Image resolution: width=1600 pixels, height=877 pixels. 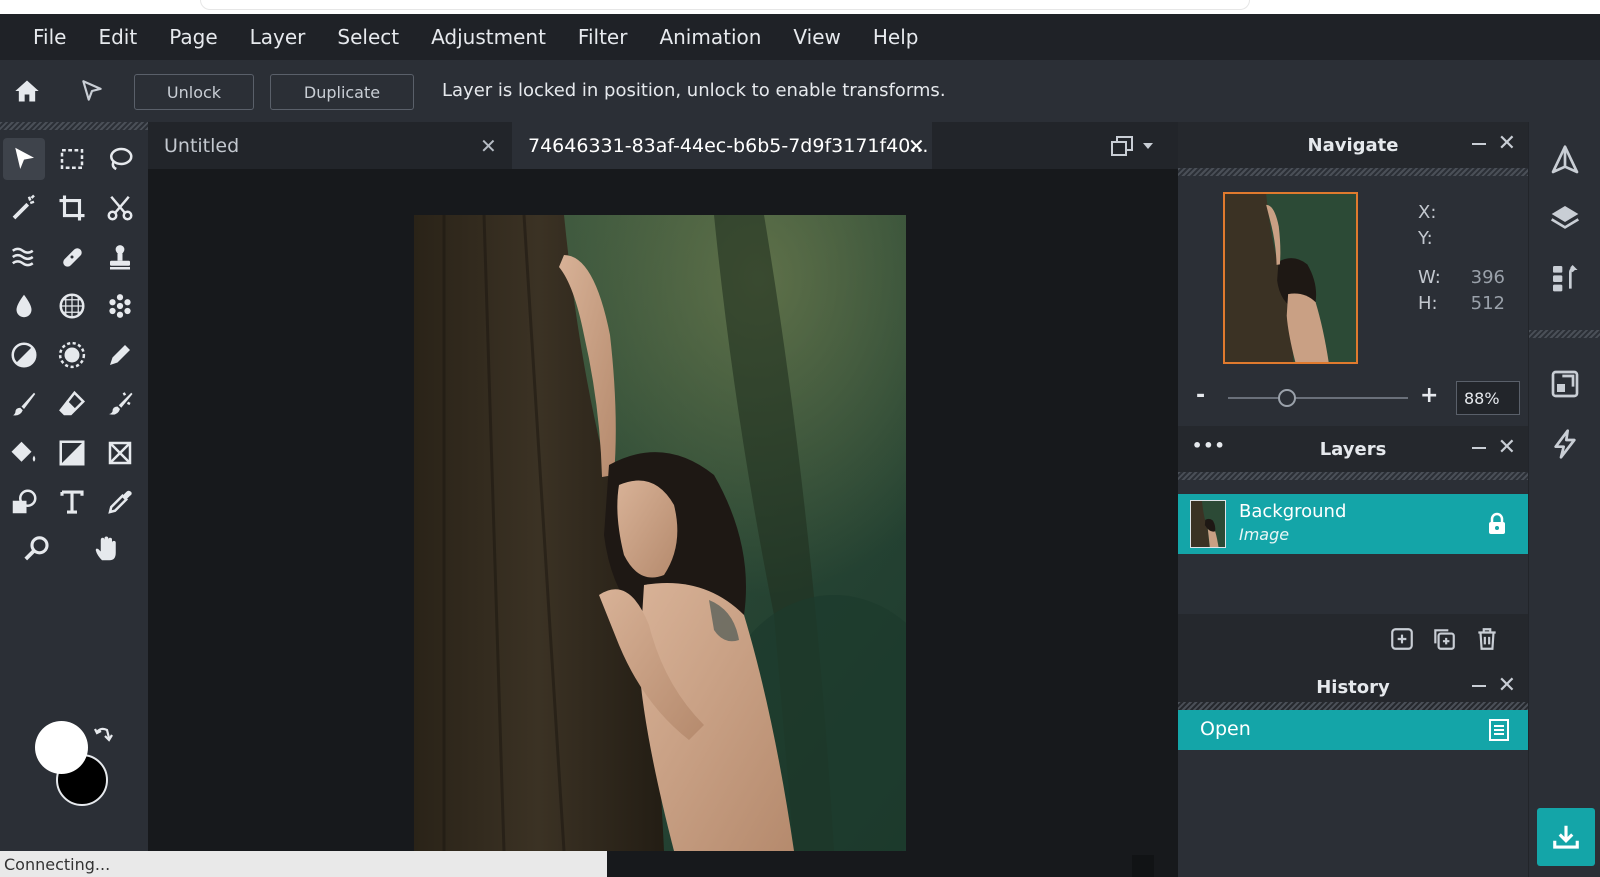 What do you see at coordinates (120, 306) in the screenshot?
I see `pixelate-dots-icon` at bounding box center [120, 306].